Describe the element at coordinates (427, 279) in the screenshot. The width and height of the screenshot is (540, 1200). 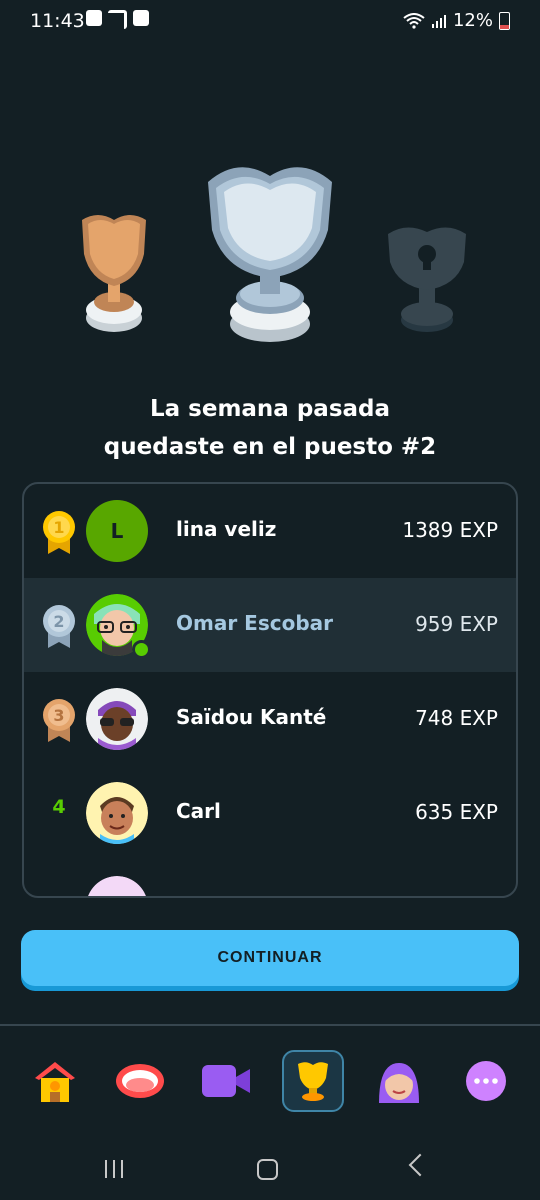
I see `locked-trophy-icon` at that location.